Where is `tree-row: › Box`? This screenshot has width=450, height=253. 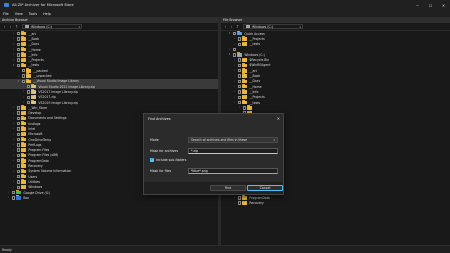
tree-row: › Box is located at coordinates (109, 197).